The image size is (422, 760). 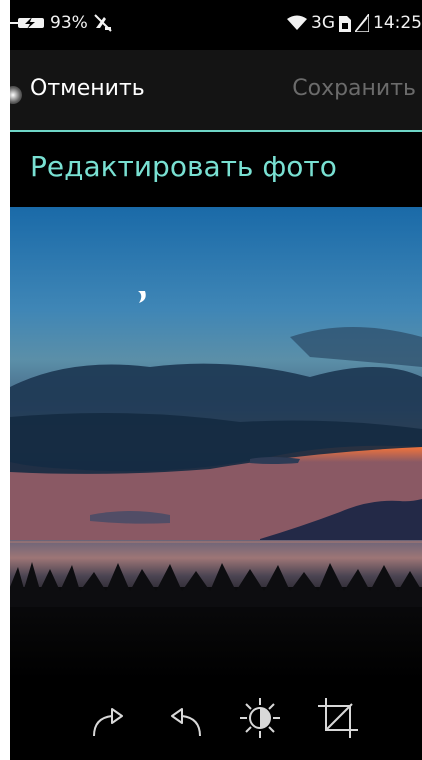 I want to click on cancel-button: Отменить, so click(x=87, y=88).